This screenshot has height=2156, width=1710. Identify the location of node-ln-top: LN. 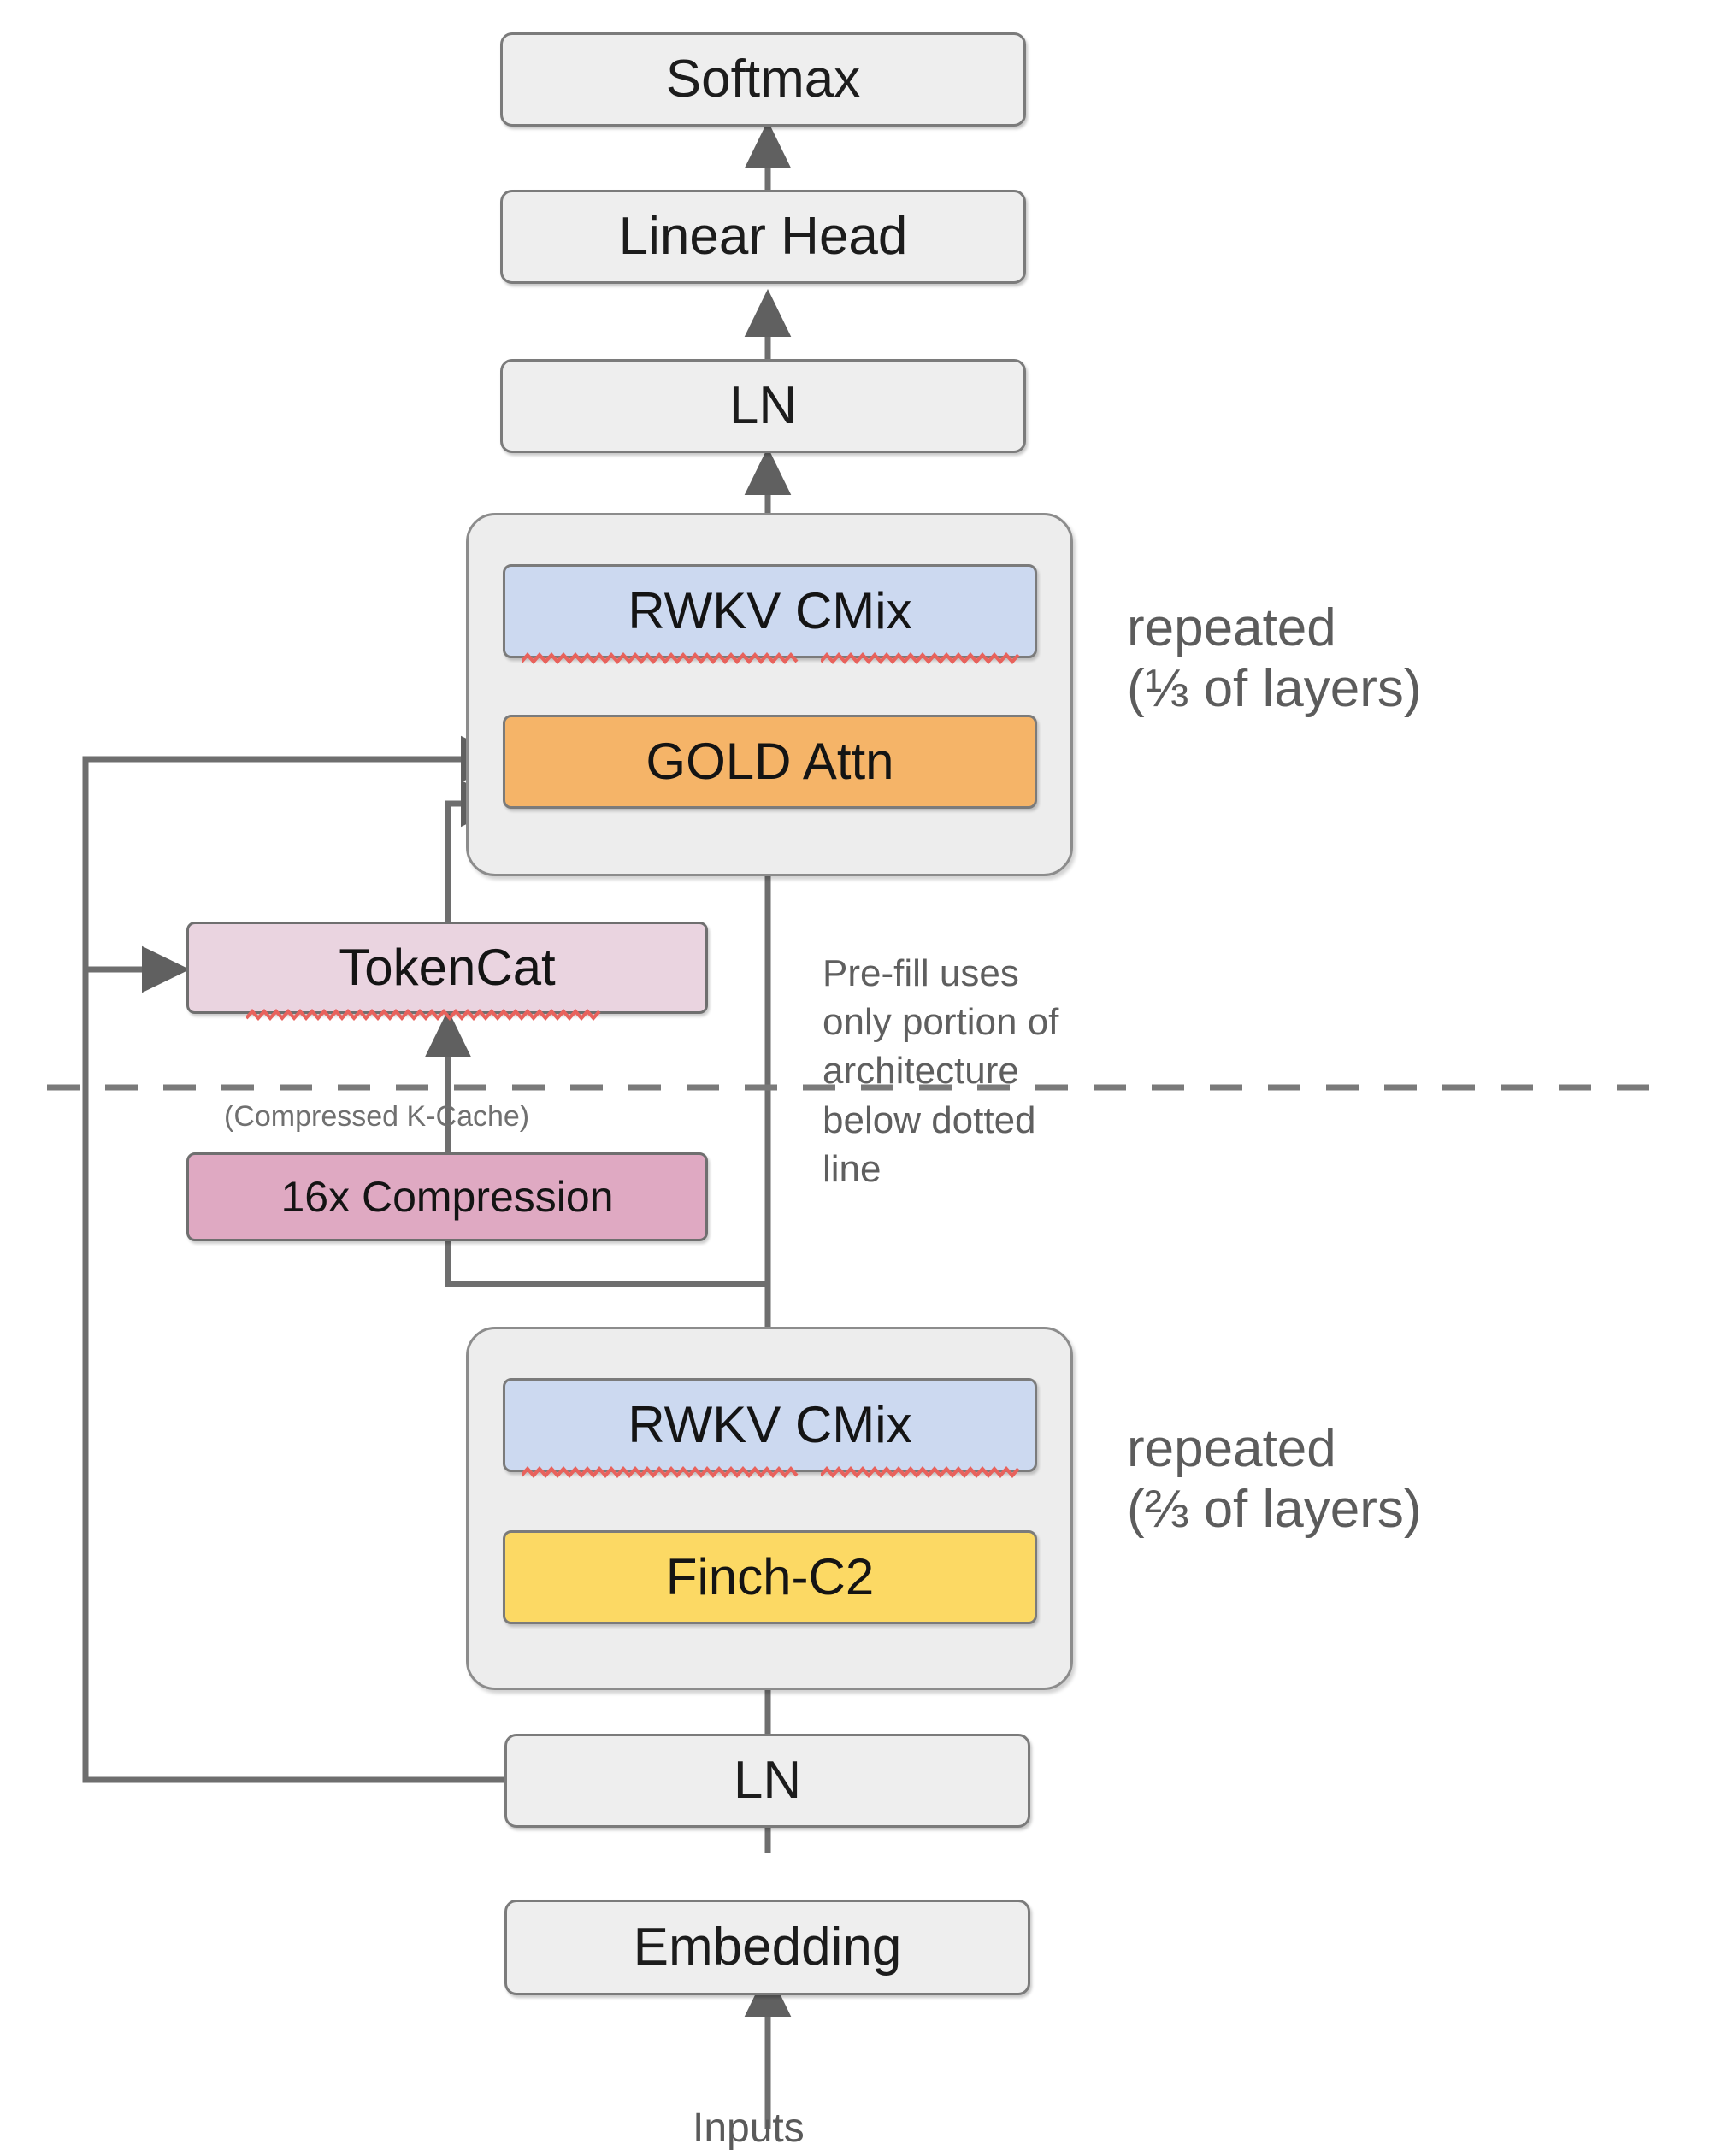
(763, 406).